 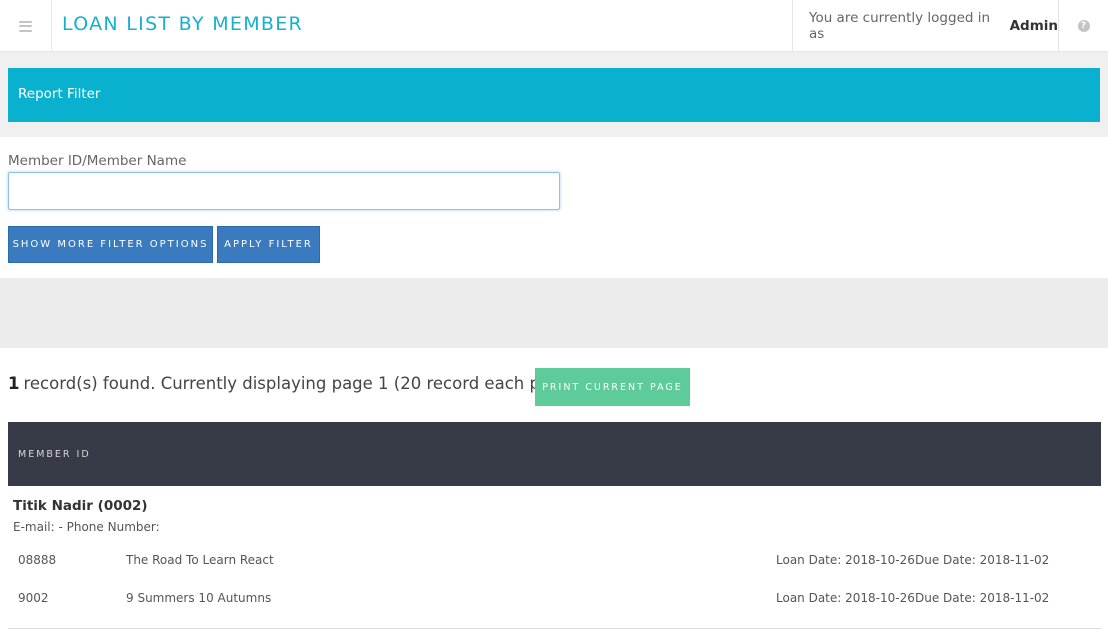 I want to click on help-button: ?, so click(x=1083, y=26).